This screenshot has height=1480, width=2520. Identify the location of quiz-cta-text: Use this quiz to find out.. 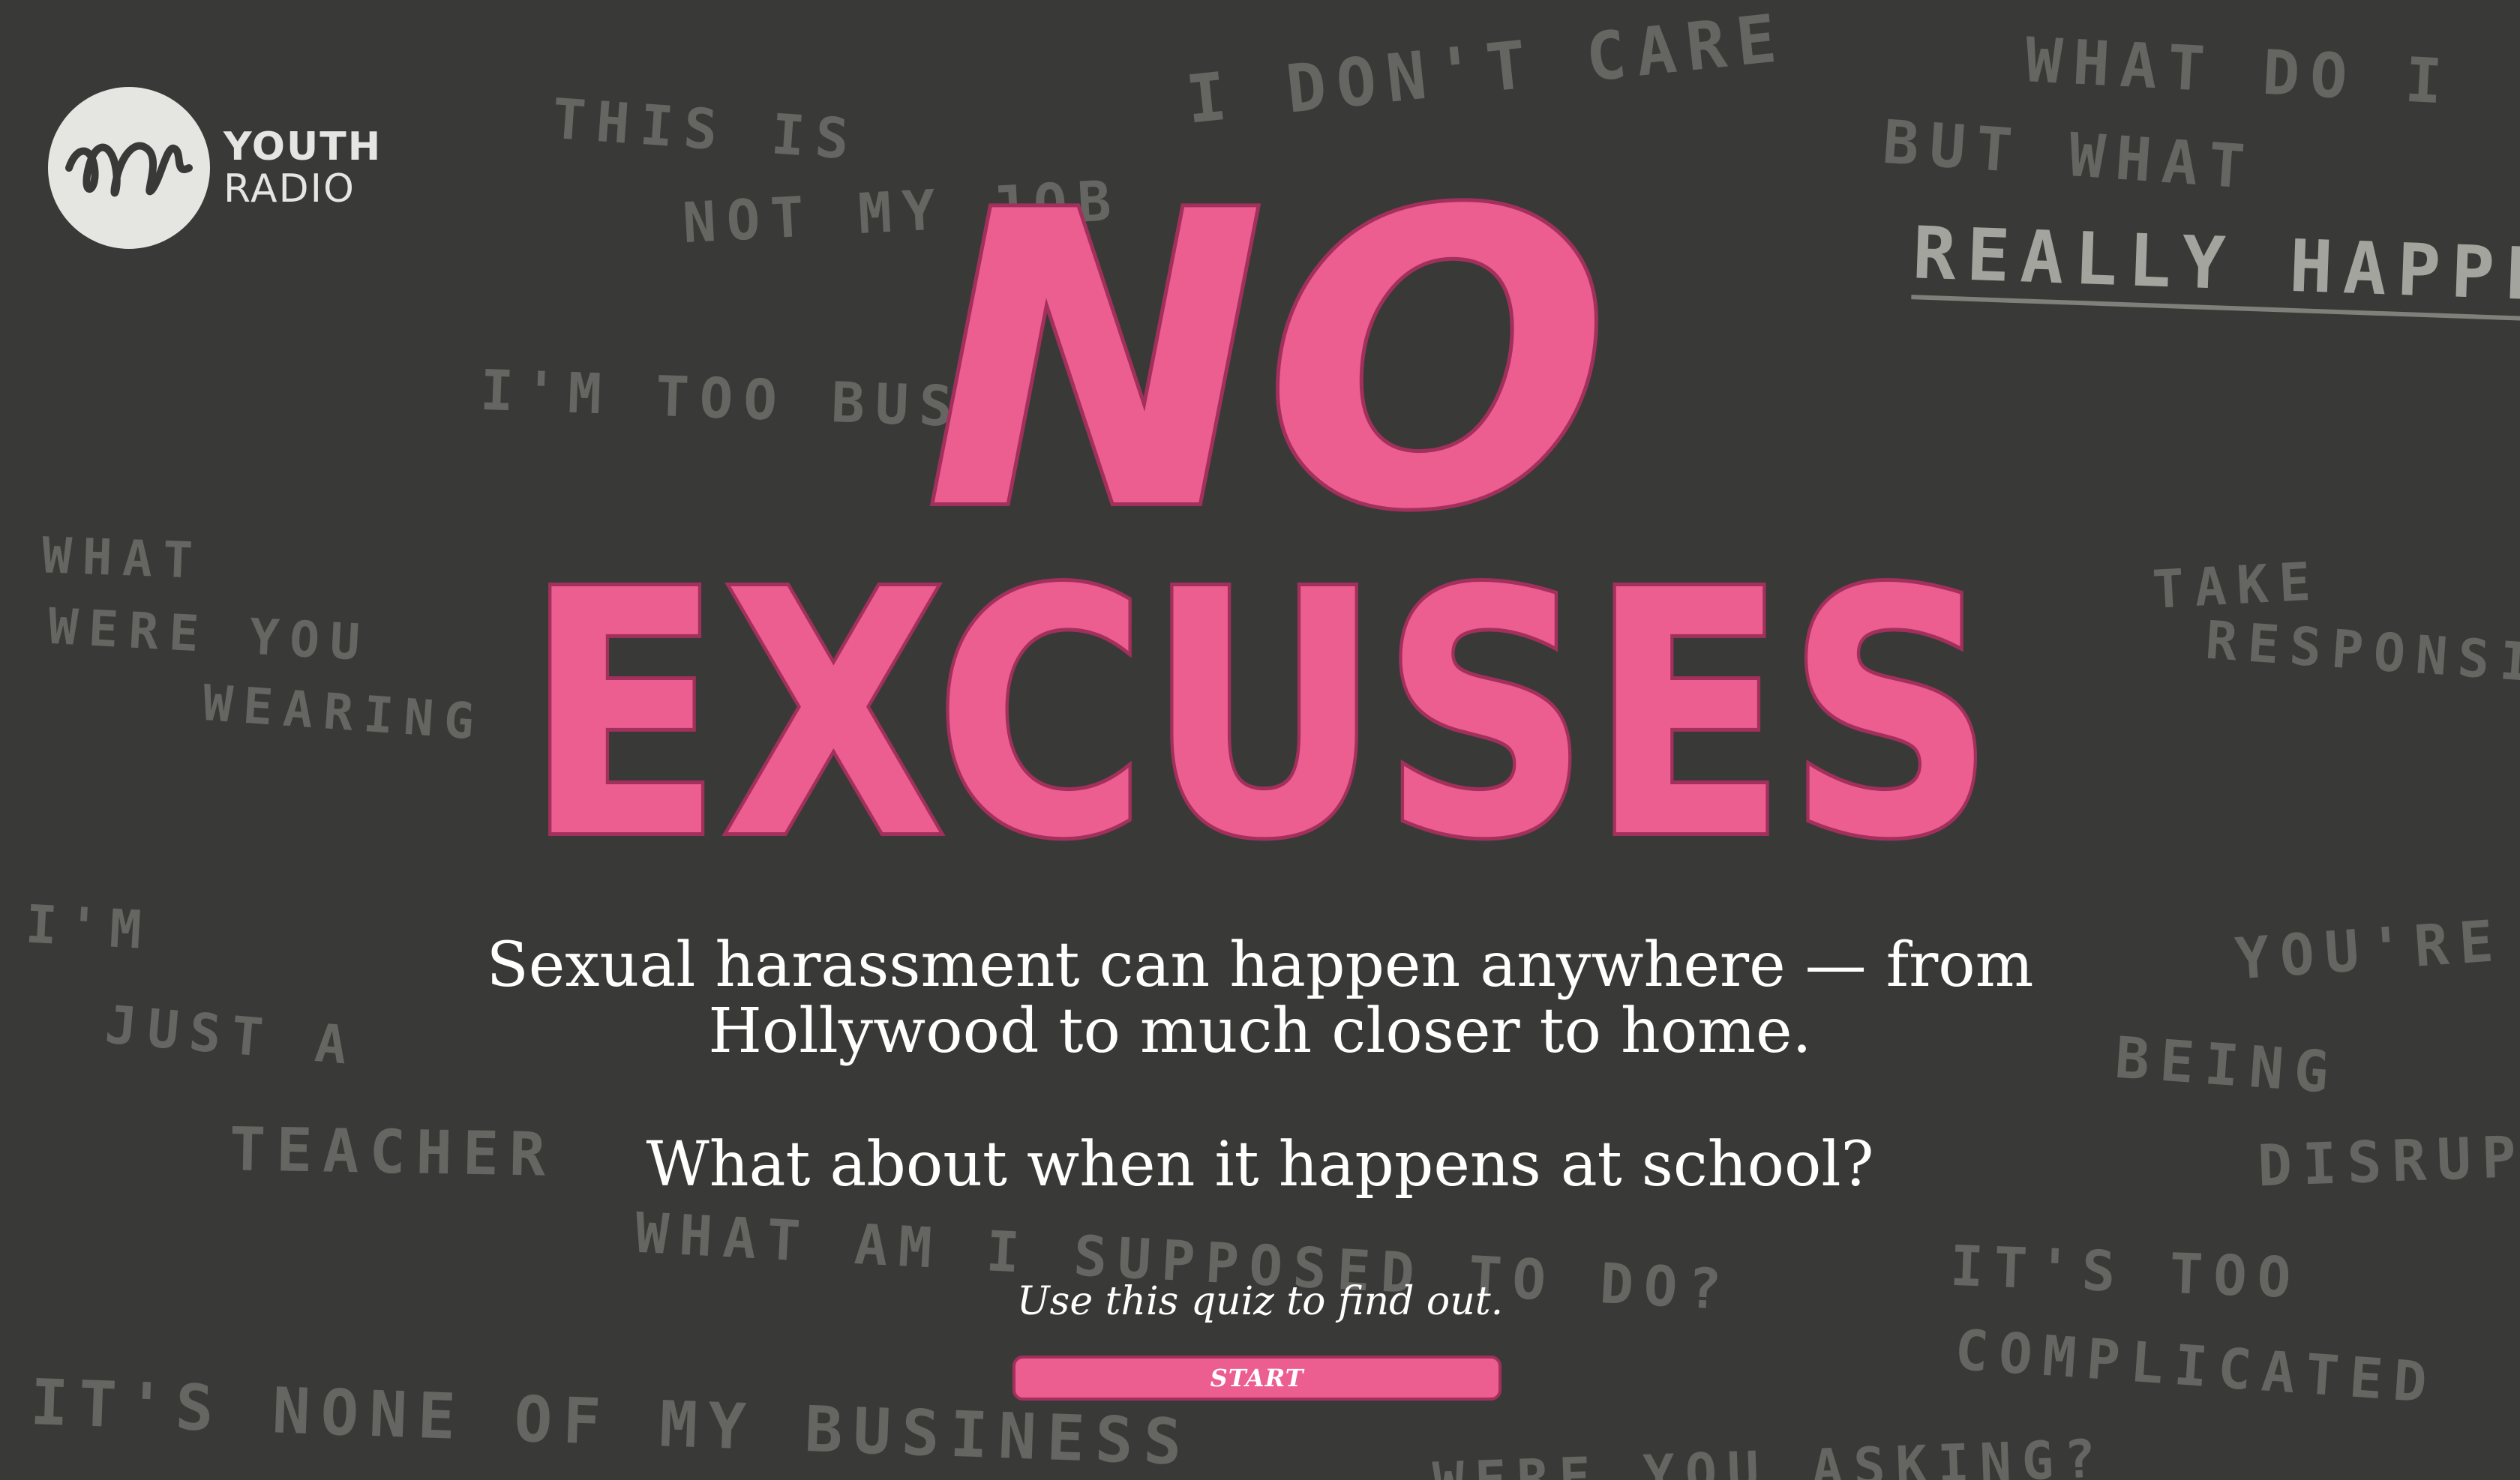
(1260, 1301).